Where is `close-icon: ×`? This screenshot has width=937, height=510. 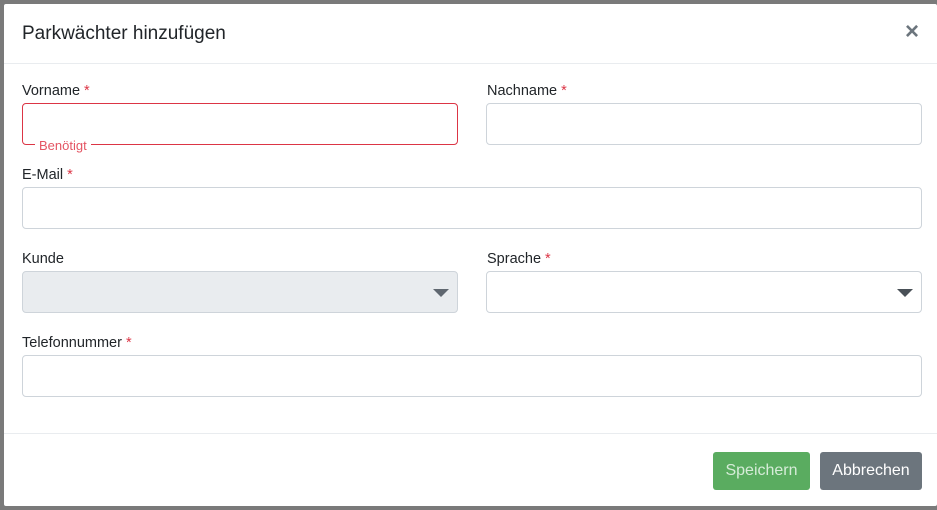 close-icon: × is located at coordinates (912, 32).